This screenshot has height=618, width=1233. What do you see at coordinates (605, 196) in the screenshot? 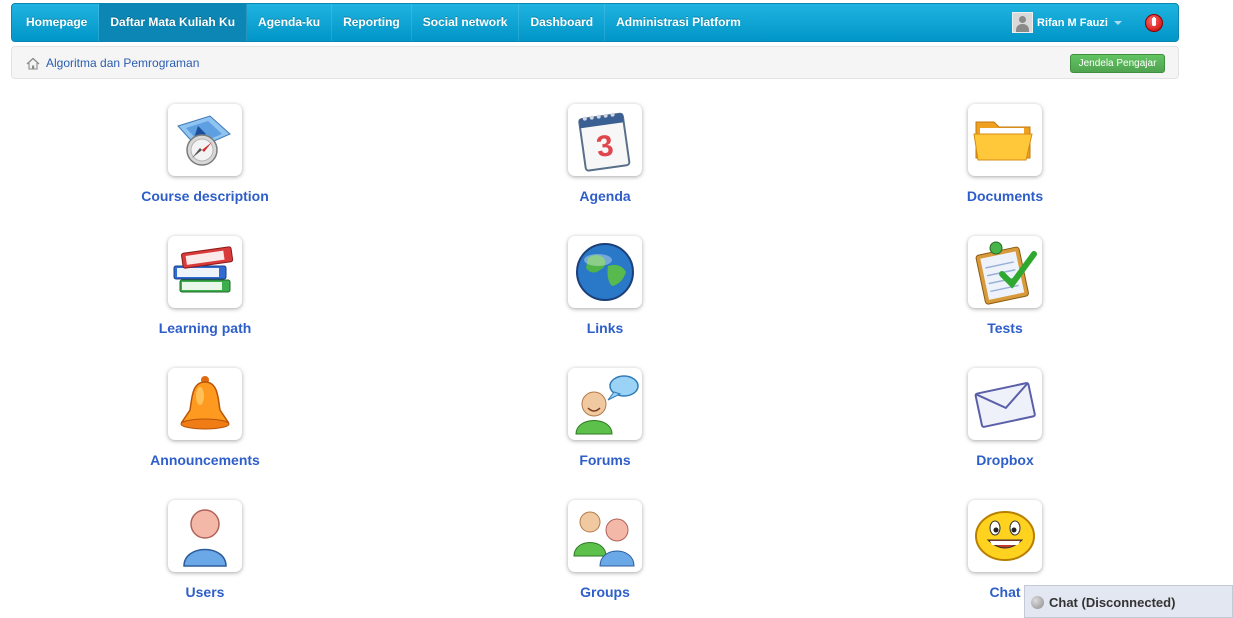
I see `tool-label: Agenda` at bounding box center [605, 196].